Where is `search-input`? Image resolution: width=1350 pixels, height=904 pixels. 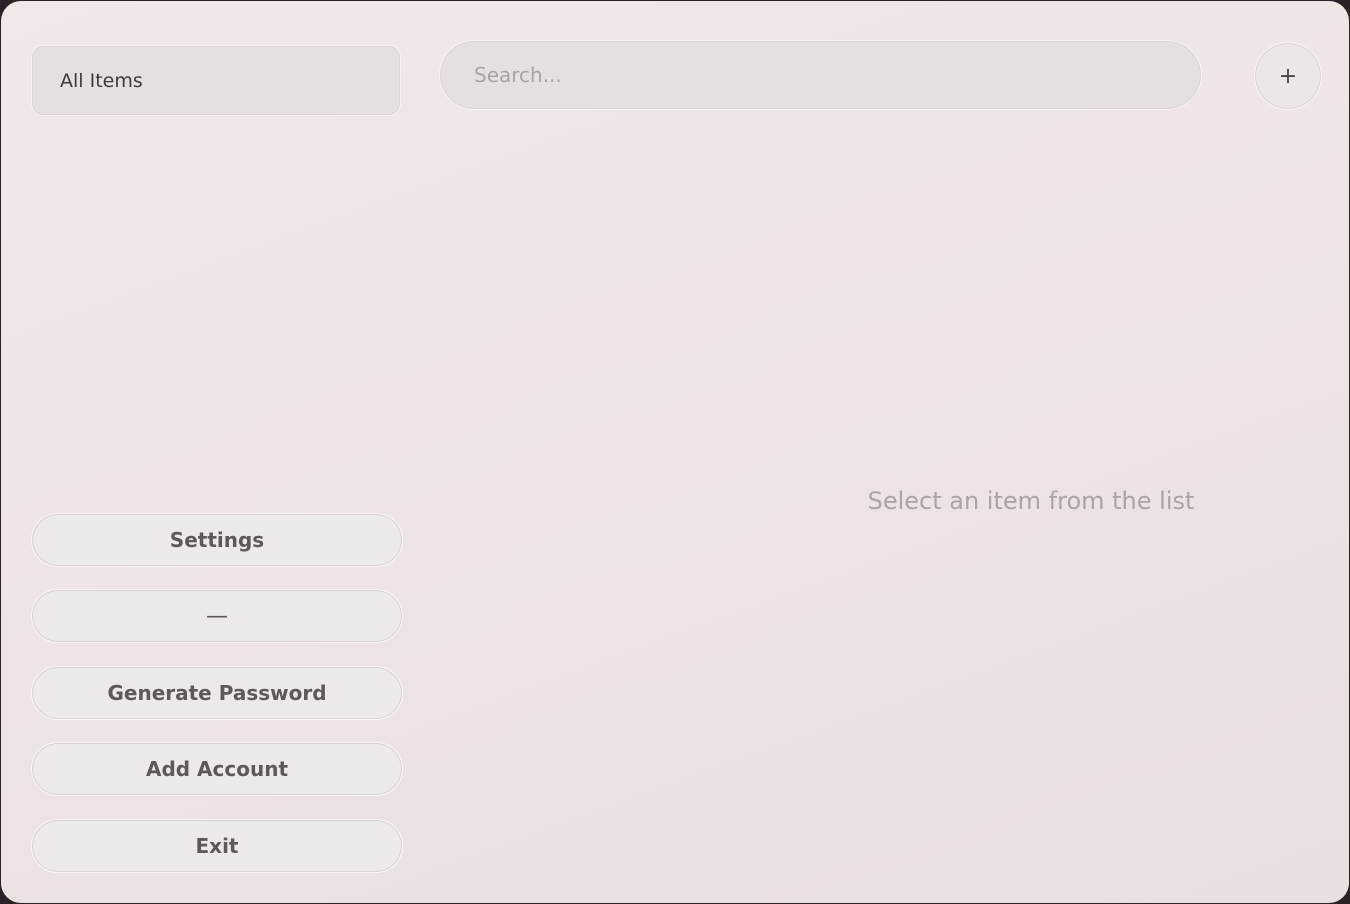
search-input is located at coordinates (820, 75).